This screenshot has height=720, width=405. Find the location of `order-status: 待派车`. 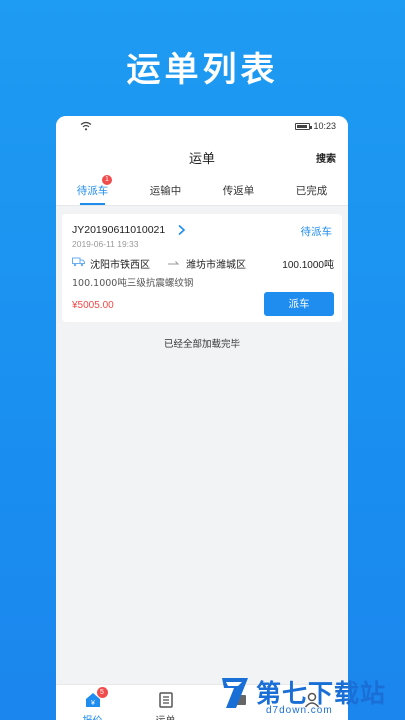

order-status: 待派车 is located at coordinates (316, 232).